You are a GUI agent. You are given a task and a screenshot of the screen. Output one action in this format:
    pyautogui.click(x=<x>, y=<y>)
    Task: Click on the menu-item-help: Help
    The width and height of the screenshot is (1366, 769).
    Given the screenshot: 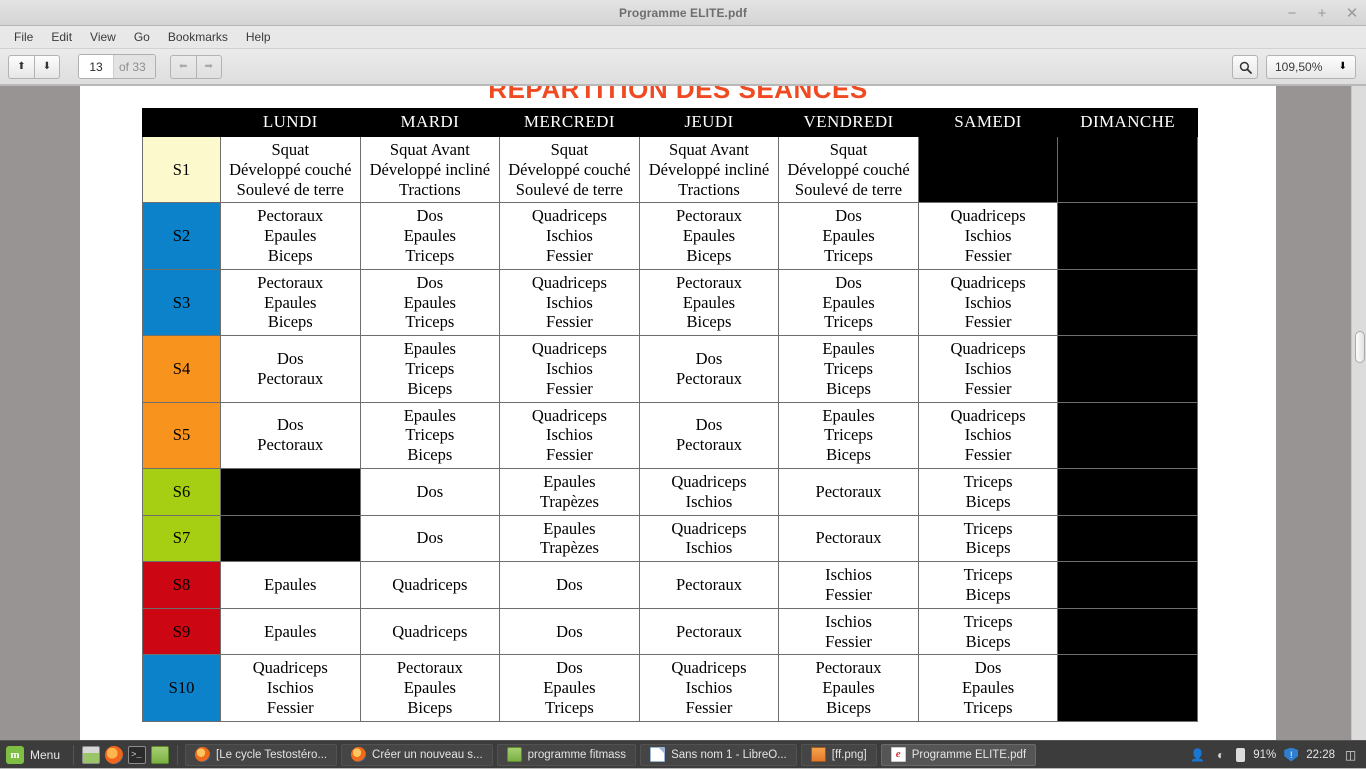 What is the action you would take?
    pyautogui.click(x=258, y=37)
    